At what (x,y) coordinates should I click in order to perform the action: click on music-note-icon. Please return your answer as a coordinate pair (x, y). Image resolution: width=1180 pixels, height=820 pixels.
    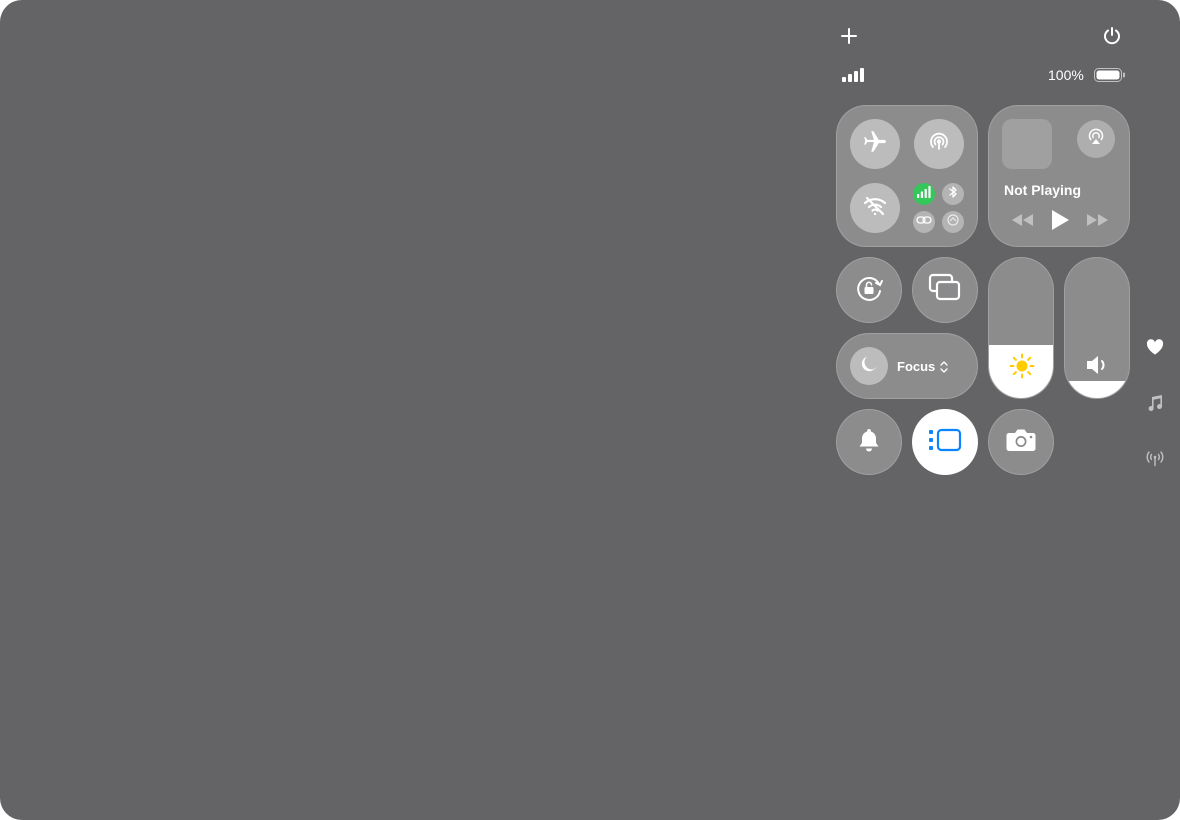
    Looking at the image, I should click on (1155, 405).